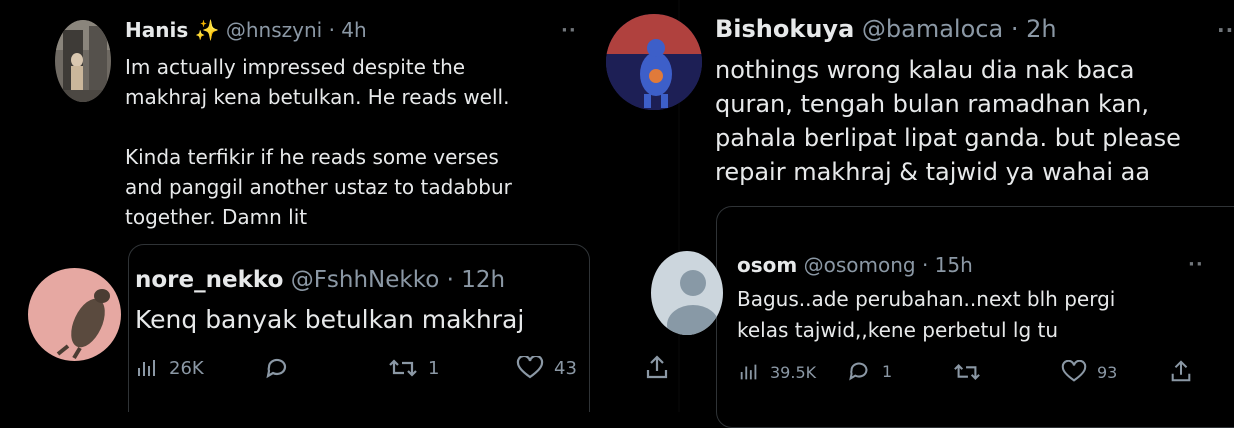  I want to click on display-name: Hanis, so click(156, 30).